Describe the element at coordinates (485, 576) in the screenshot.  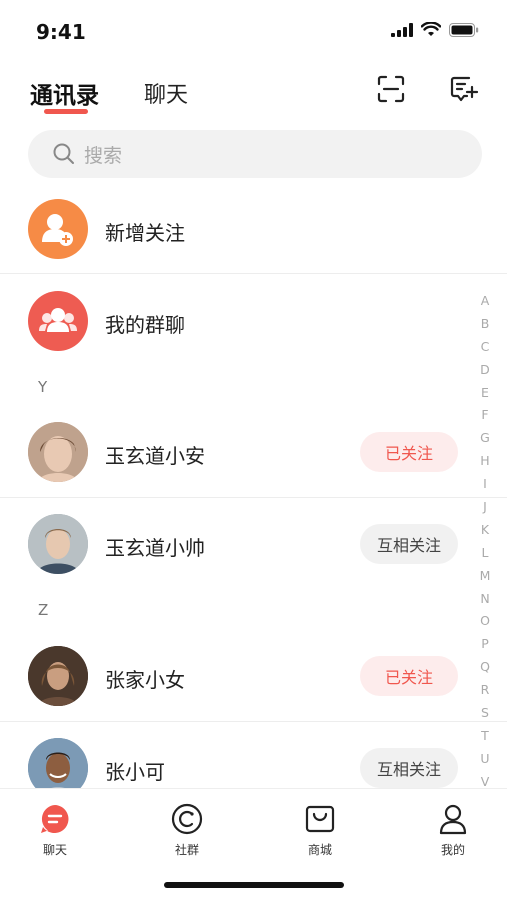
I see `index-letter: M` at that location.